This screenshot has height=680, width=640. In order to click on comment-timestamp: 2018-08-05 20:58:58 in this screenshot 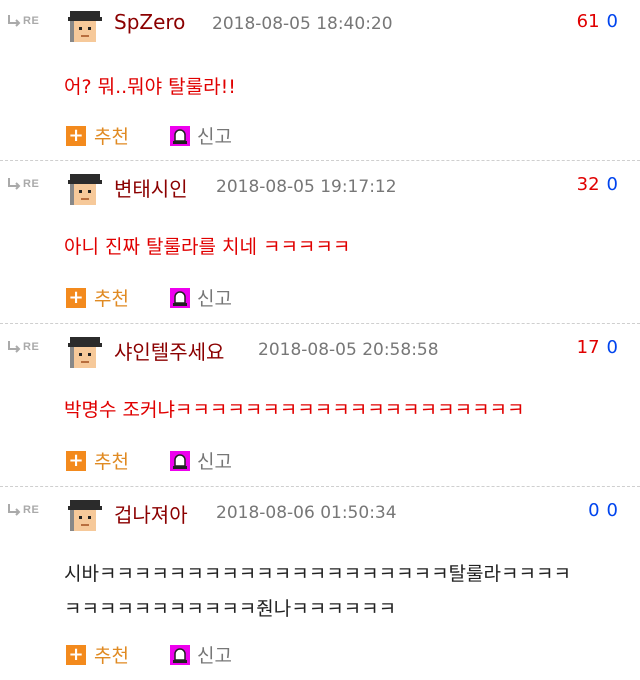, I will do `click(348, 350)`.